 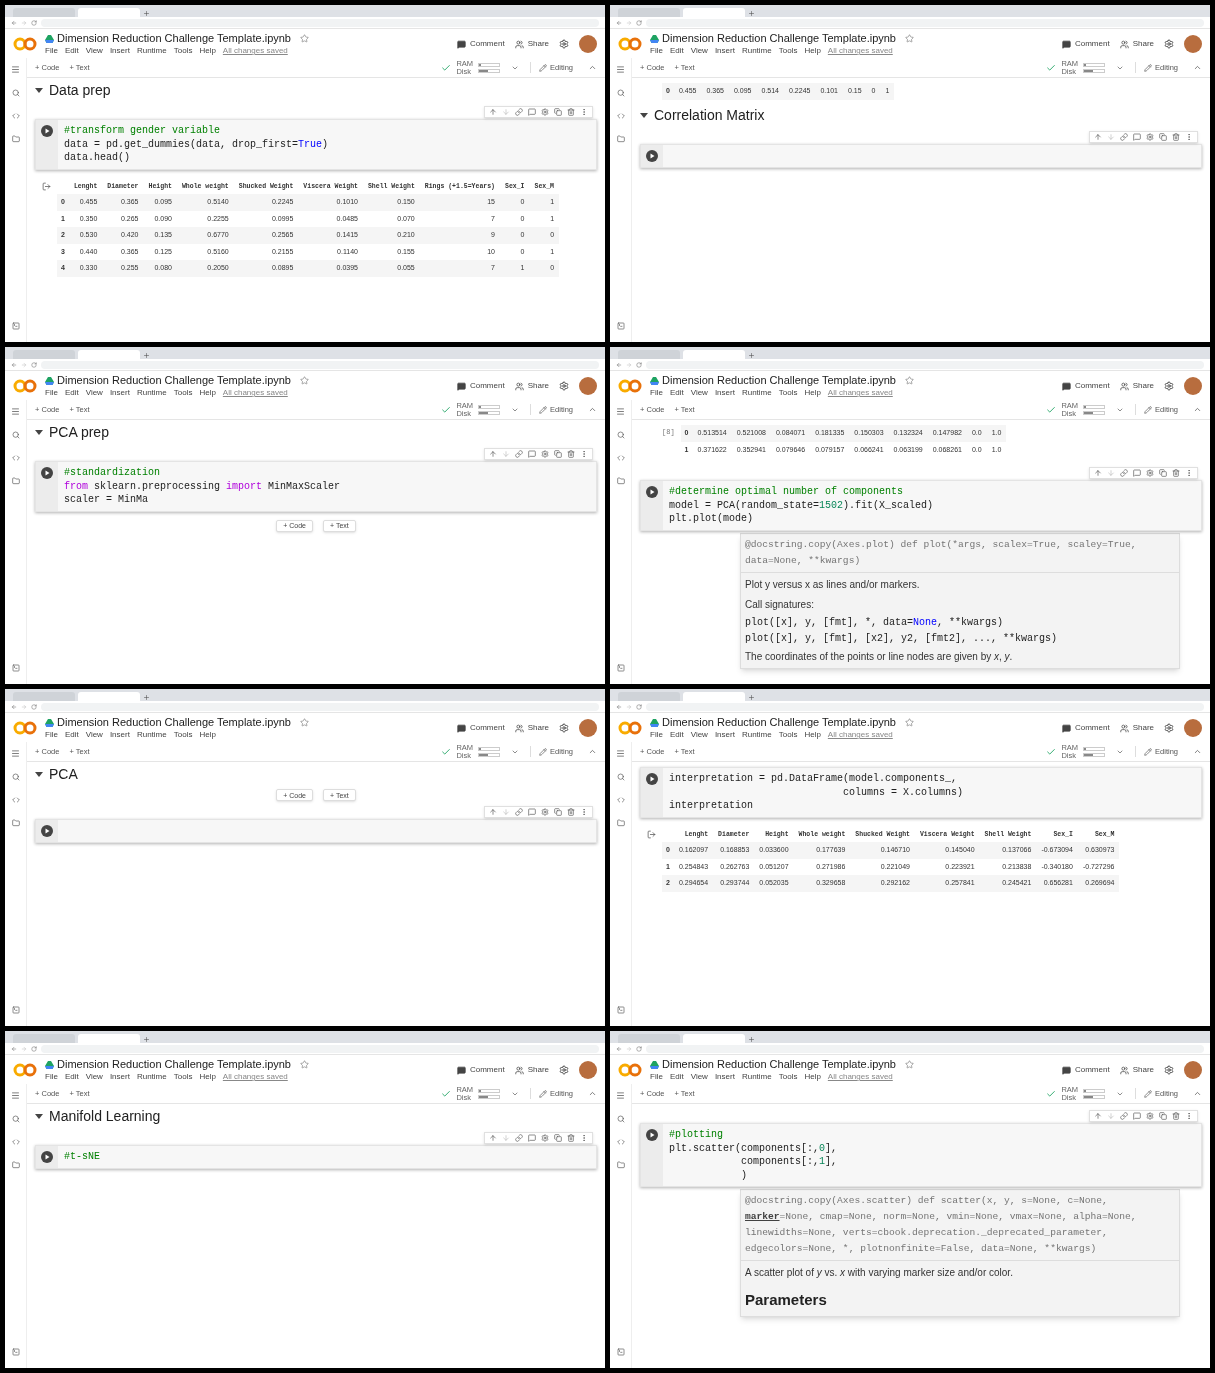 I want to click on collapse-header-icon, so click(x=592, y=751).